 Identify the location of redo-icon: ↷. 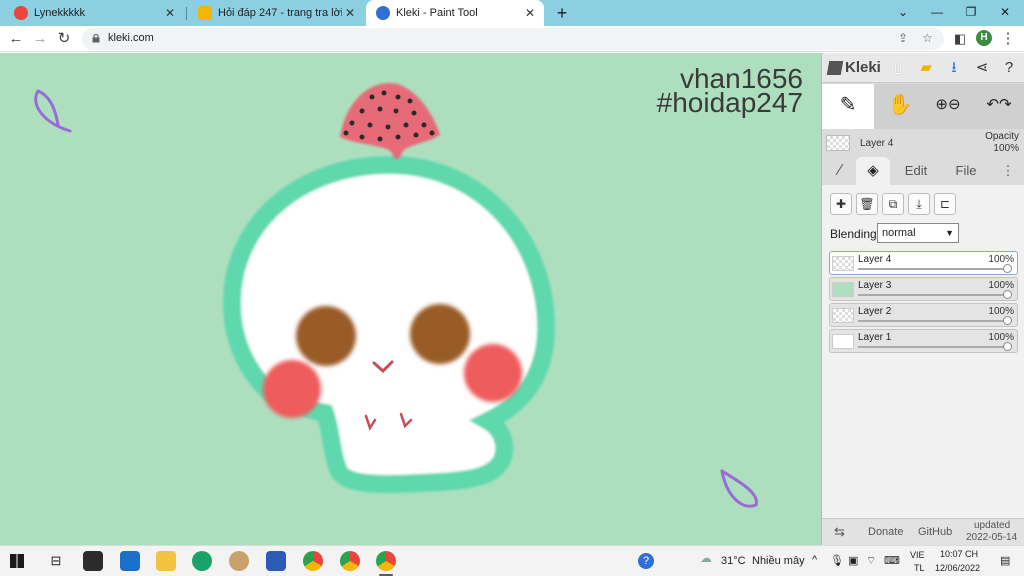
(1005, 104).